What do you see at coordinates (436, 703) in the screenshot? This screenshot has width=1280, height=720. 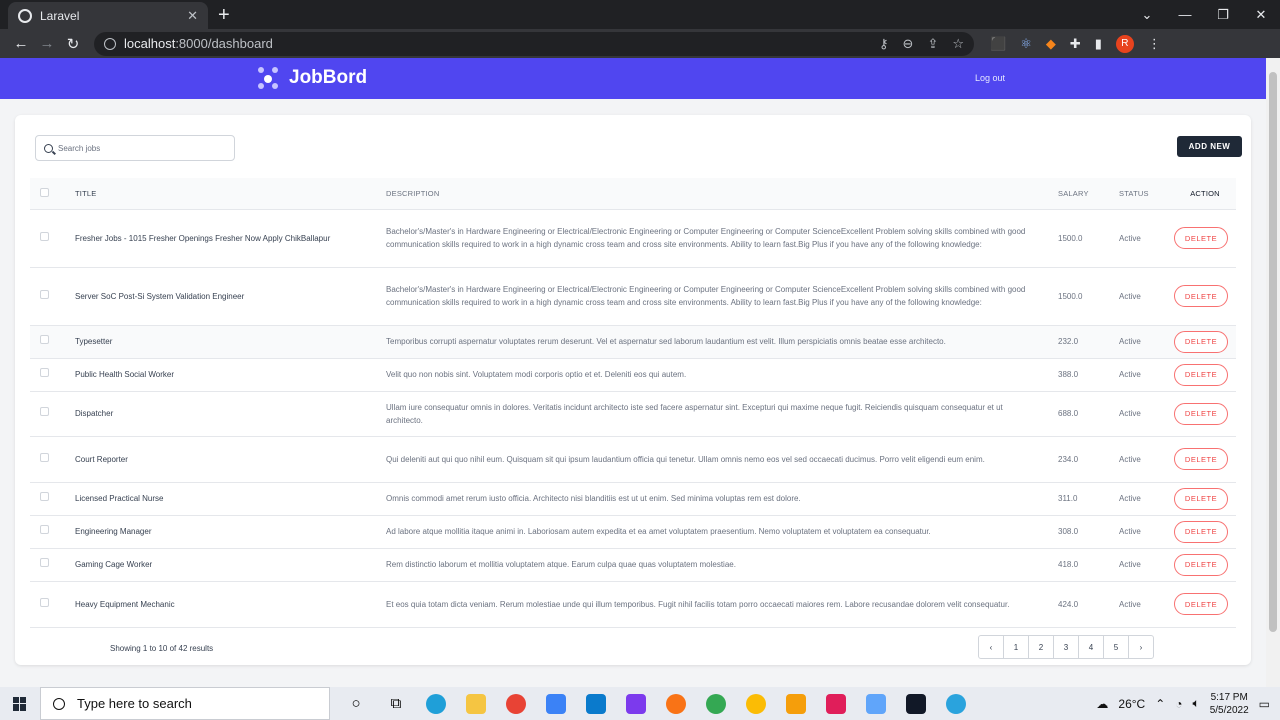 I see `edge-icon` at bounding box center [436, 703].